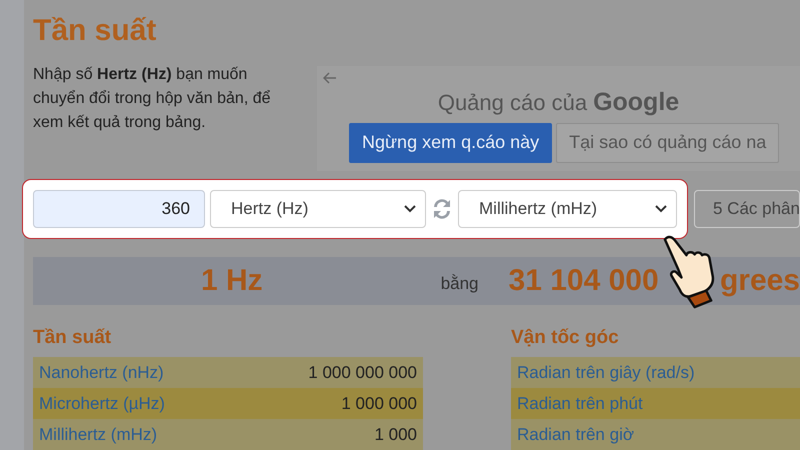 This screenshot has height=450, width=800. Describe the element at coordinates (98, 434) in the screenshot. I see `unit-link: Millihertz (mHz)` at that location.